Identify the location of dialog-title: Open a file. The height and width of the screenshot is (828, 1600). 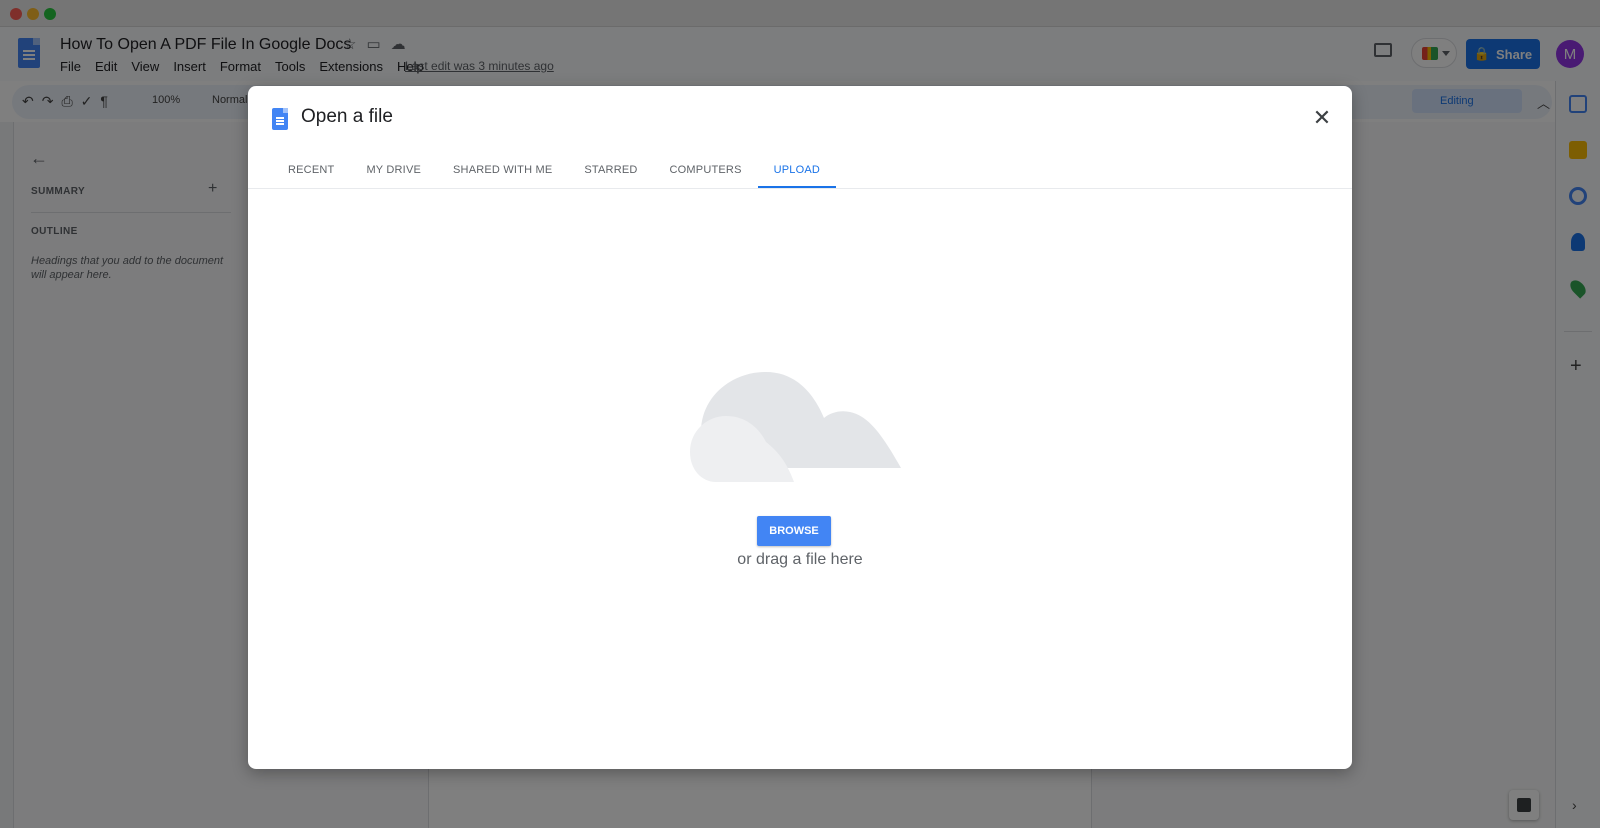
(347, 116).